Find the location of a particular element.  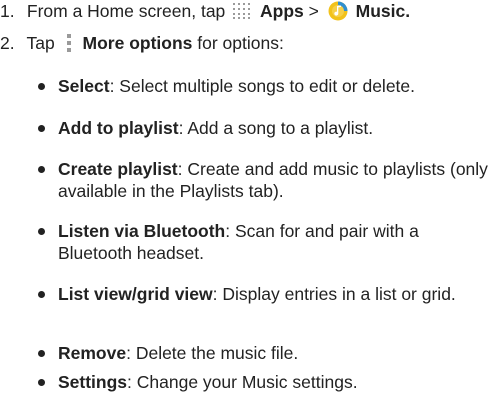

option-description: : Add a song to a playlist. is located at coordinates (276, 128).